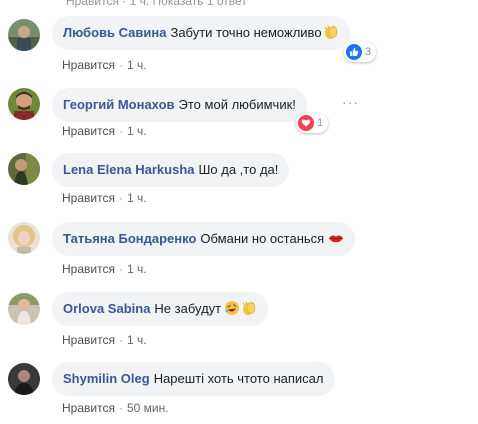  What do you see at coordinates (246, 32) in the screenshot?
I see `comment-text: Забути точно неможливо` at bounding box center [246, 32].